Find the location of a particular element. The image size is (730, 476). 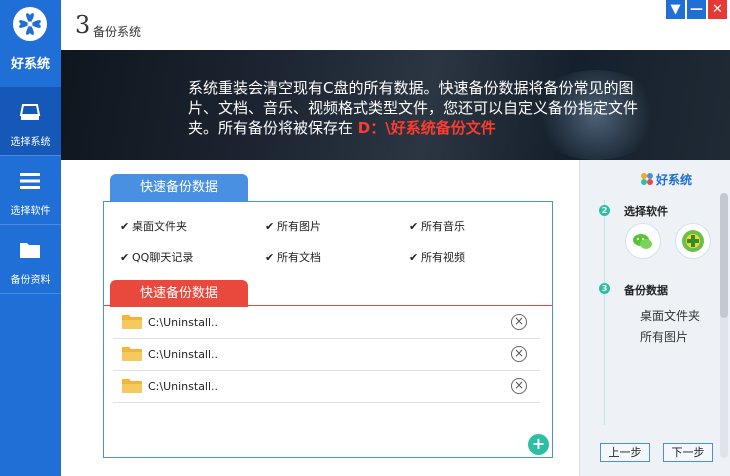

step-badge: 2 is located at coordinates (604, 210).